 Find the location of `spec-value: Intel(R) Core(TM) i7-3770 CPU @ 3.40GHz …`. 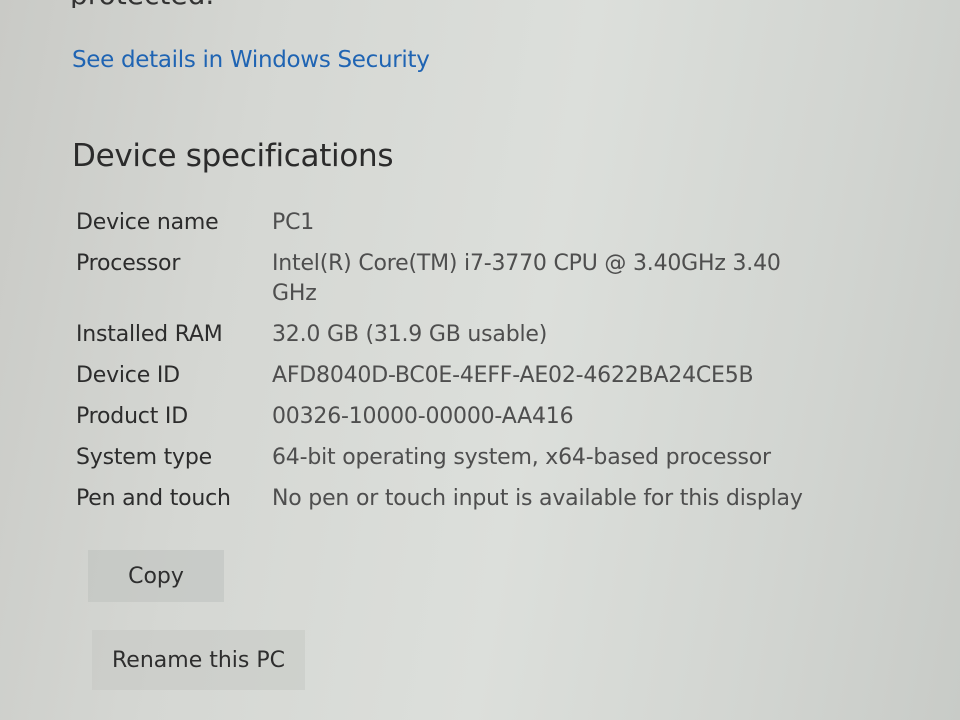

spec-value: Intel(R) Core(TM) i7-3770 CPU @ 3.40GHz … is located at coordinates (526, 278).